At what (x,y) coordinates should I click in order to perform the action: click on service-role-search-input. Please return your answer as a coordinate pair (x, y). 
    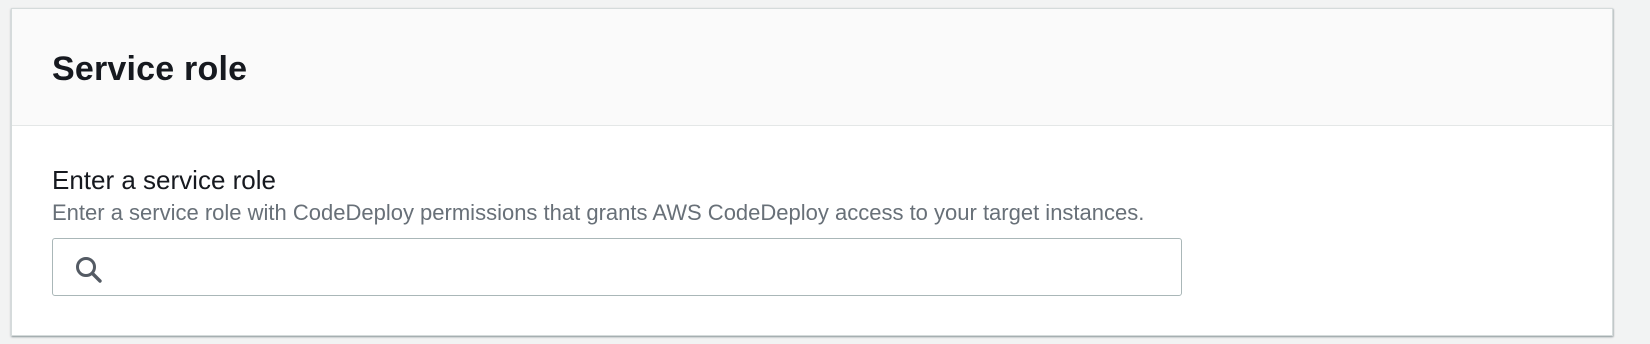
    Looking at the image, I should click on (617, 267).